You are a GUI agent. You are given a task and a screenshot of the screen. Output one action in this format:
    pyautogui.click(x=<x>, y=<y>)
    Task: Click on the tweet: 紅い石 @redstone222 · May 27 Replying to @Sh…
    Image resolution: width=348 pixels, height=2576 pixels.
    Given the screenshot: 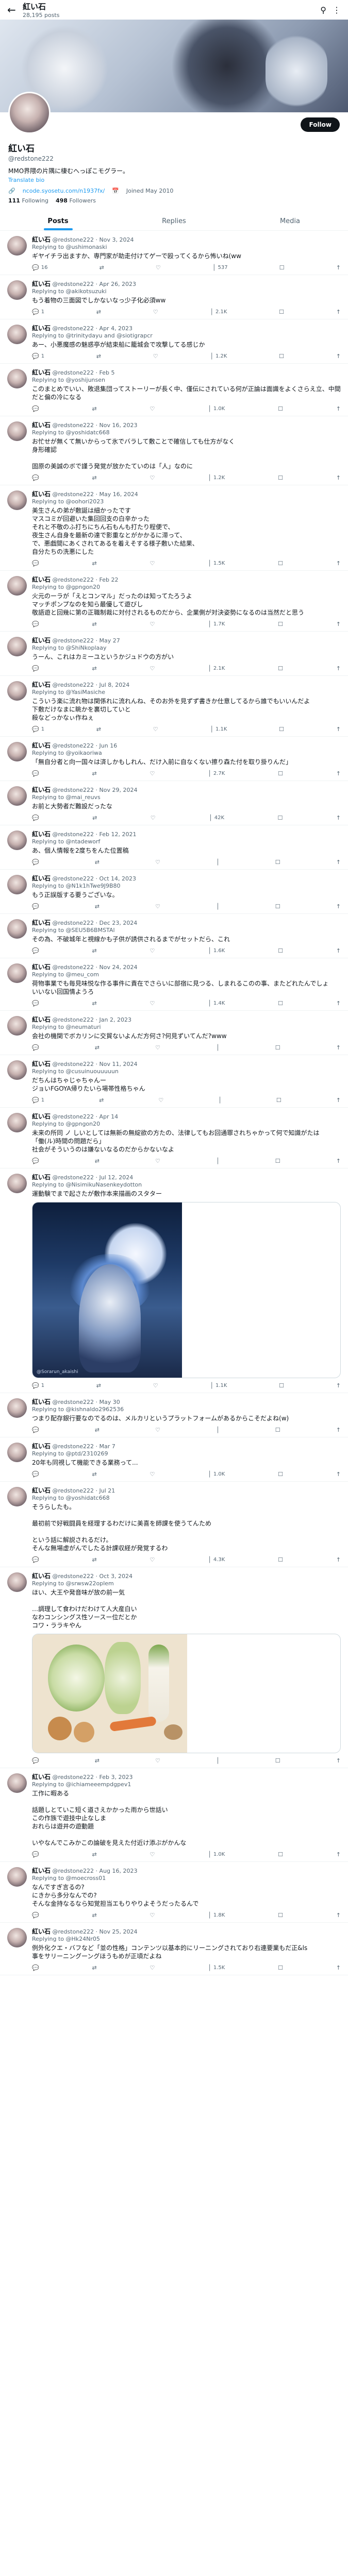 What is the action you would take?
    pyautogui.click(x=174, y=654)
    